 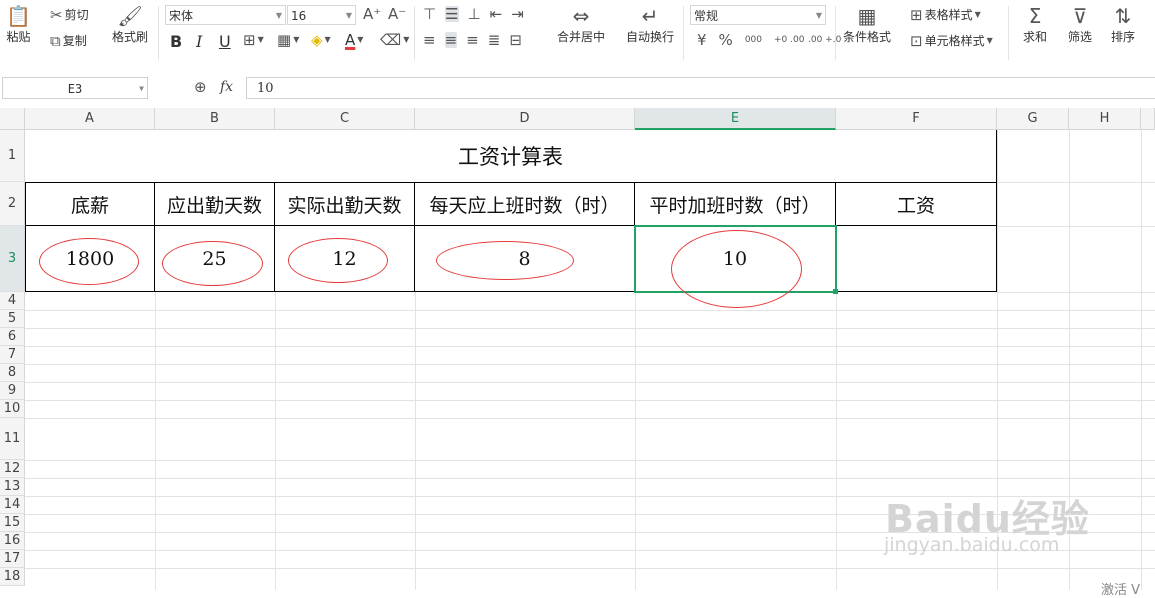 I want to click on header-cell-daily-hours: 每天应上班时数（时）, so click(x=525, y=204).